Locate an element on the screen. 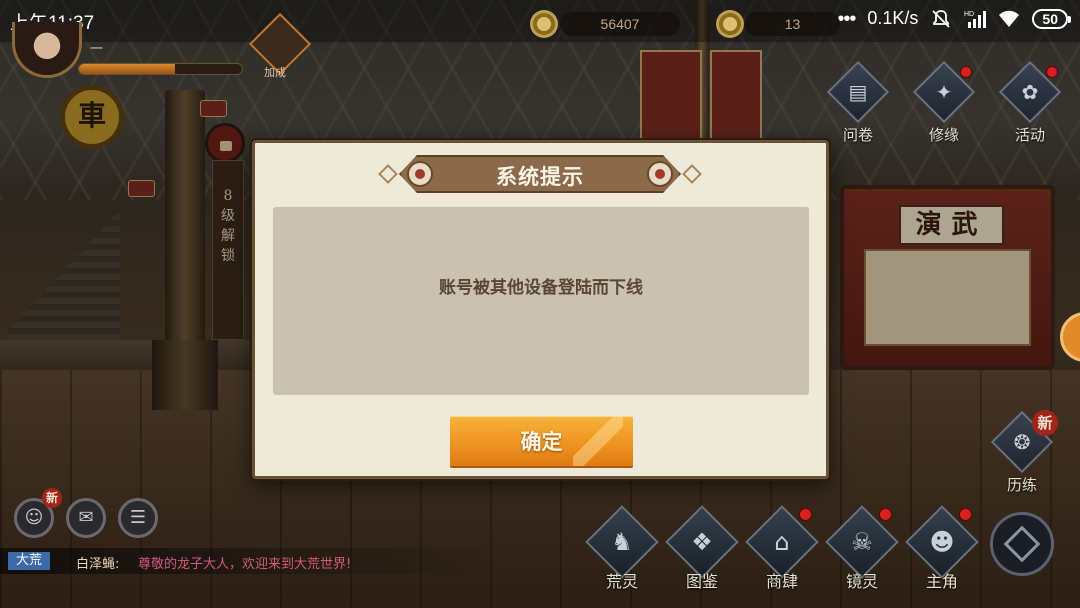 The height and width of the screenshot is (608, 1080). player-name: 一 is located at coordinates (97, 48).